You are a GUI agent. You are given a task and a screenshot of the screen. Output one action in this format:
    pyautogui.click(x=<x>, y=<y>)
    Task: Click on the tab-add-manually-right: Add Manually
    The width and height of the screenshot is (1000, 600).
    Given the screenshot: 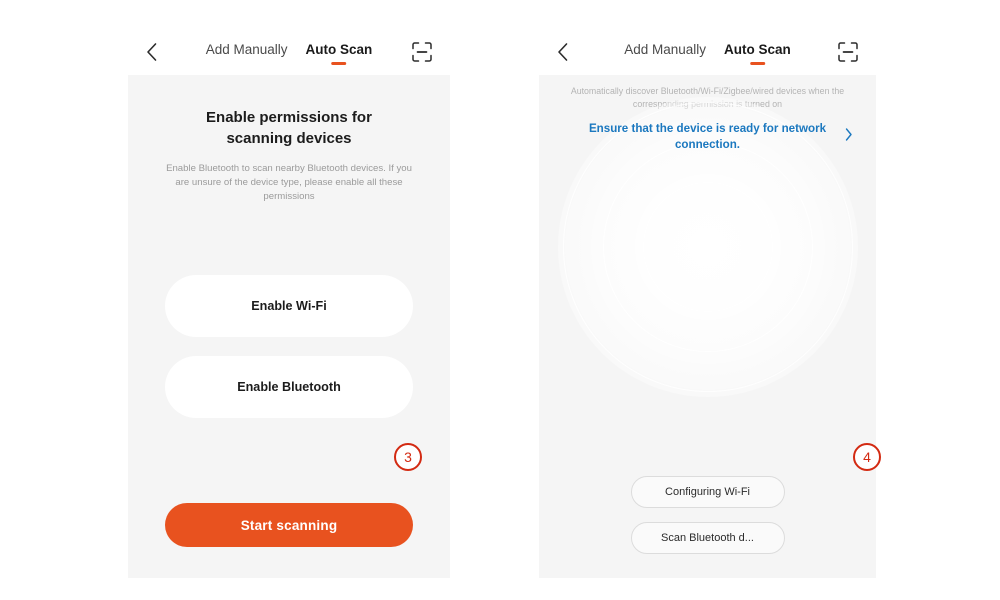 What is the action you would take?
    pyautogui.click(x=665, y=53)
    